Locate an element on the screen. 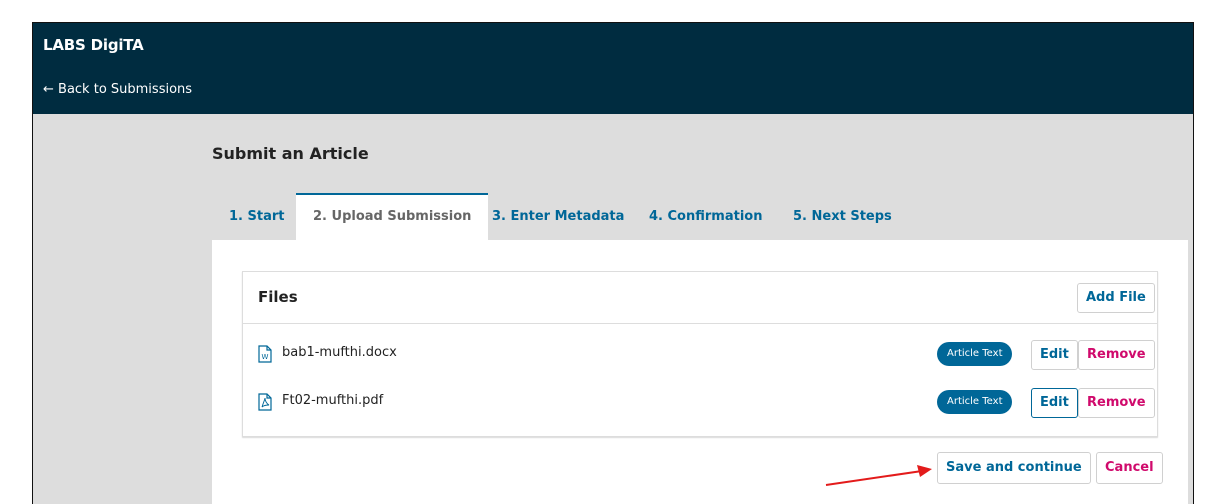  save-and-continue-button: Save and continue is located at coordinates (1014, 468).